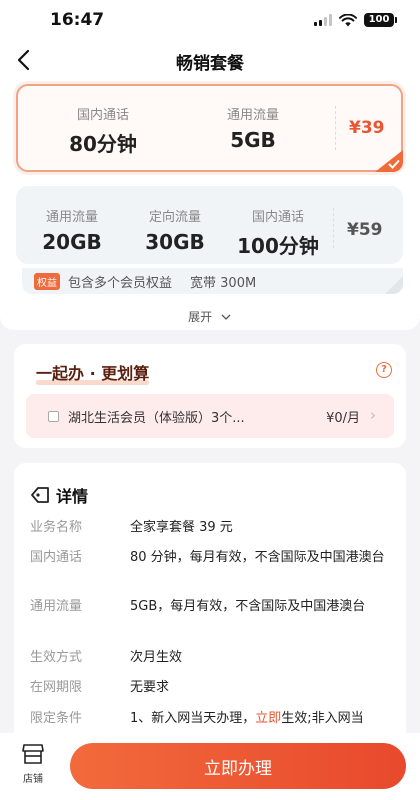 The image size is (420, 800). I want to click on details-header: 详情, so click(59, 495).